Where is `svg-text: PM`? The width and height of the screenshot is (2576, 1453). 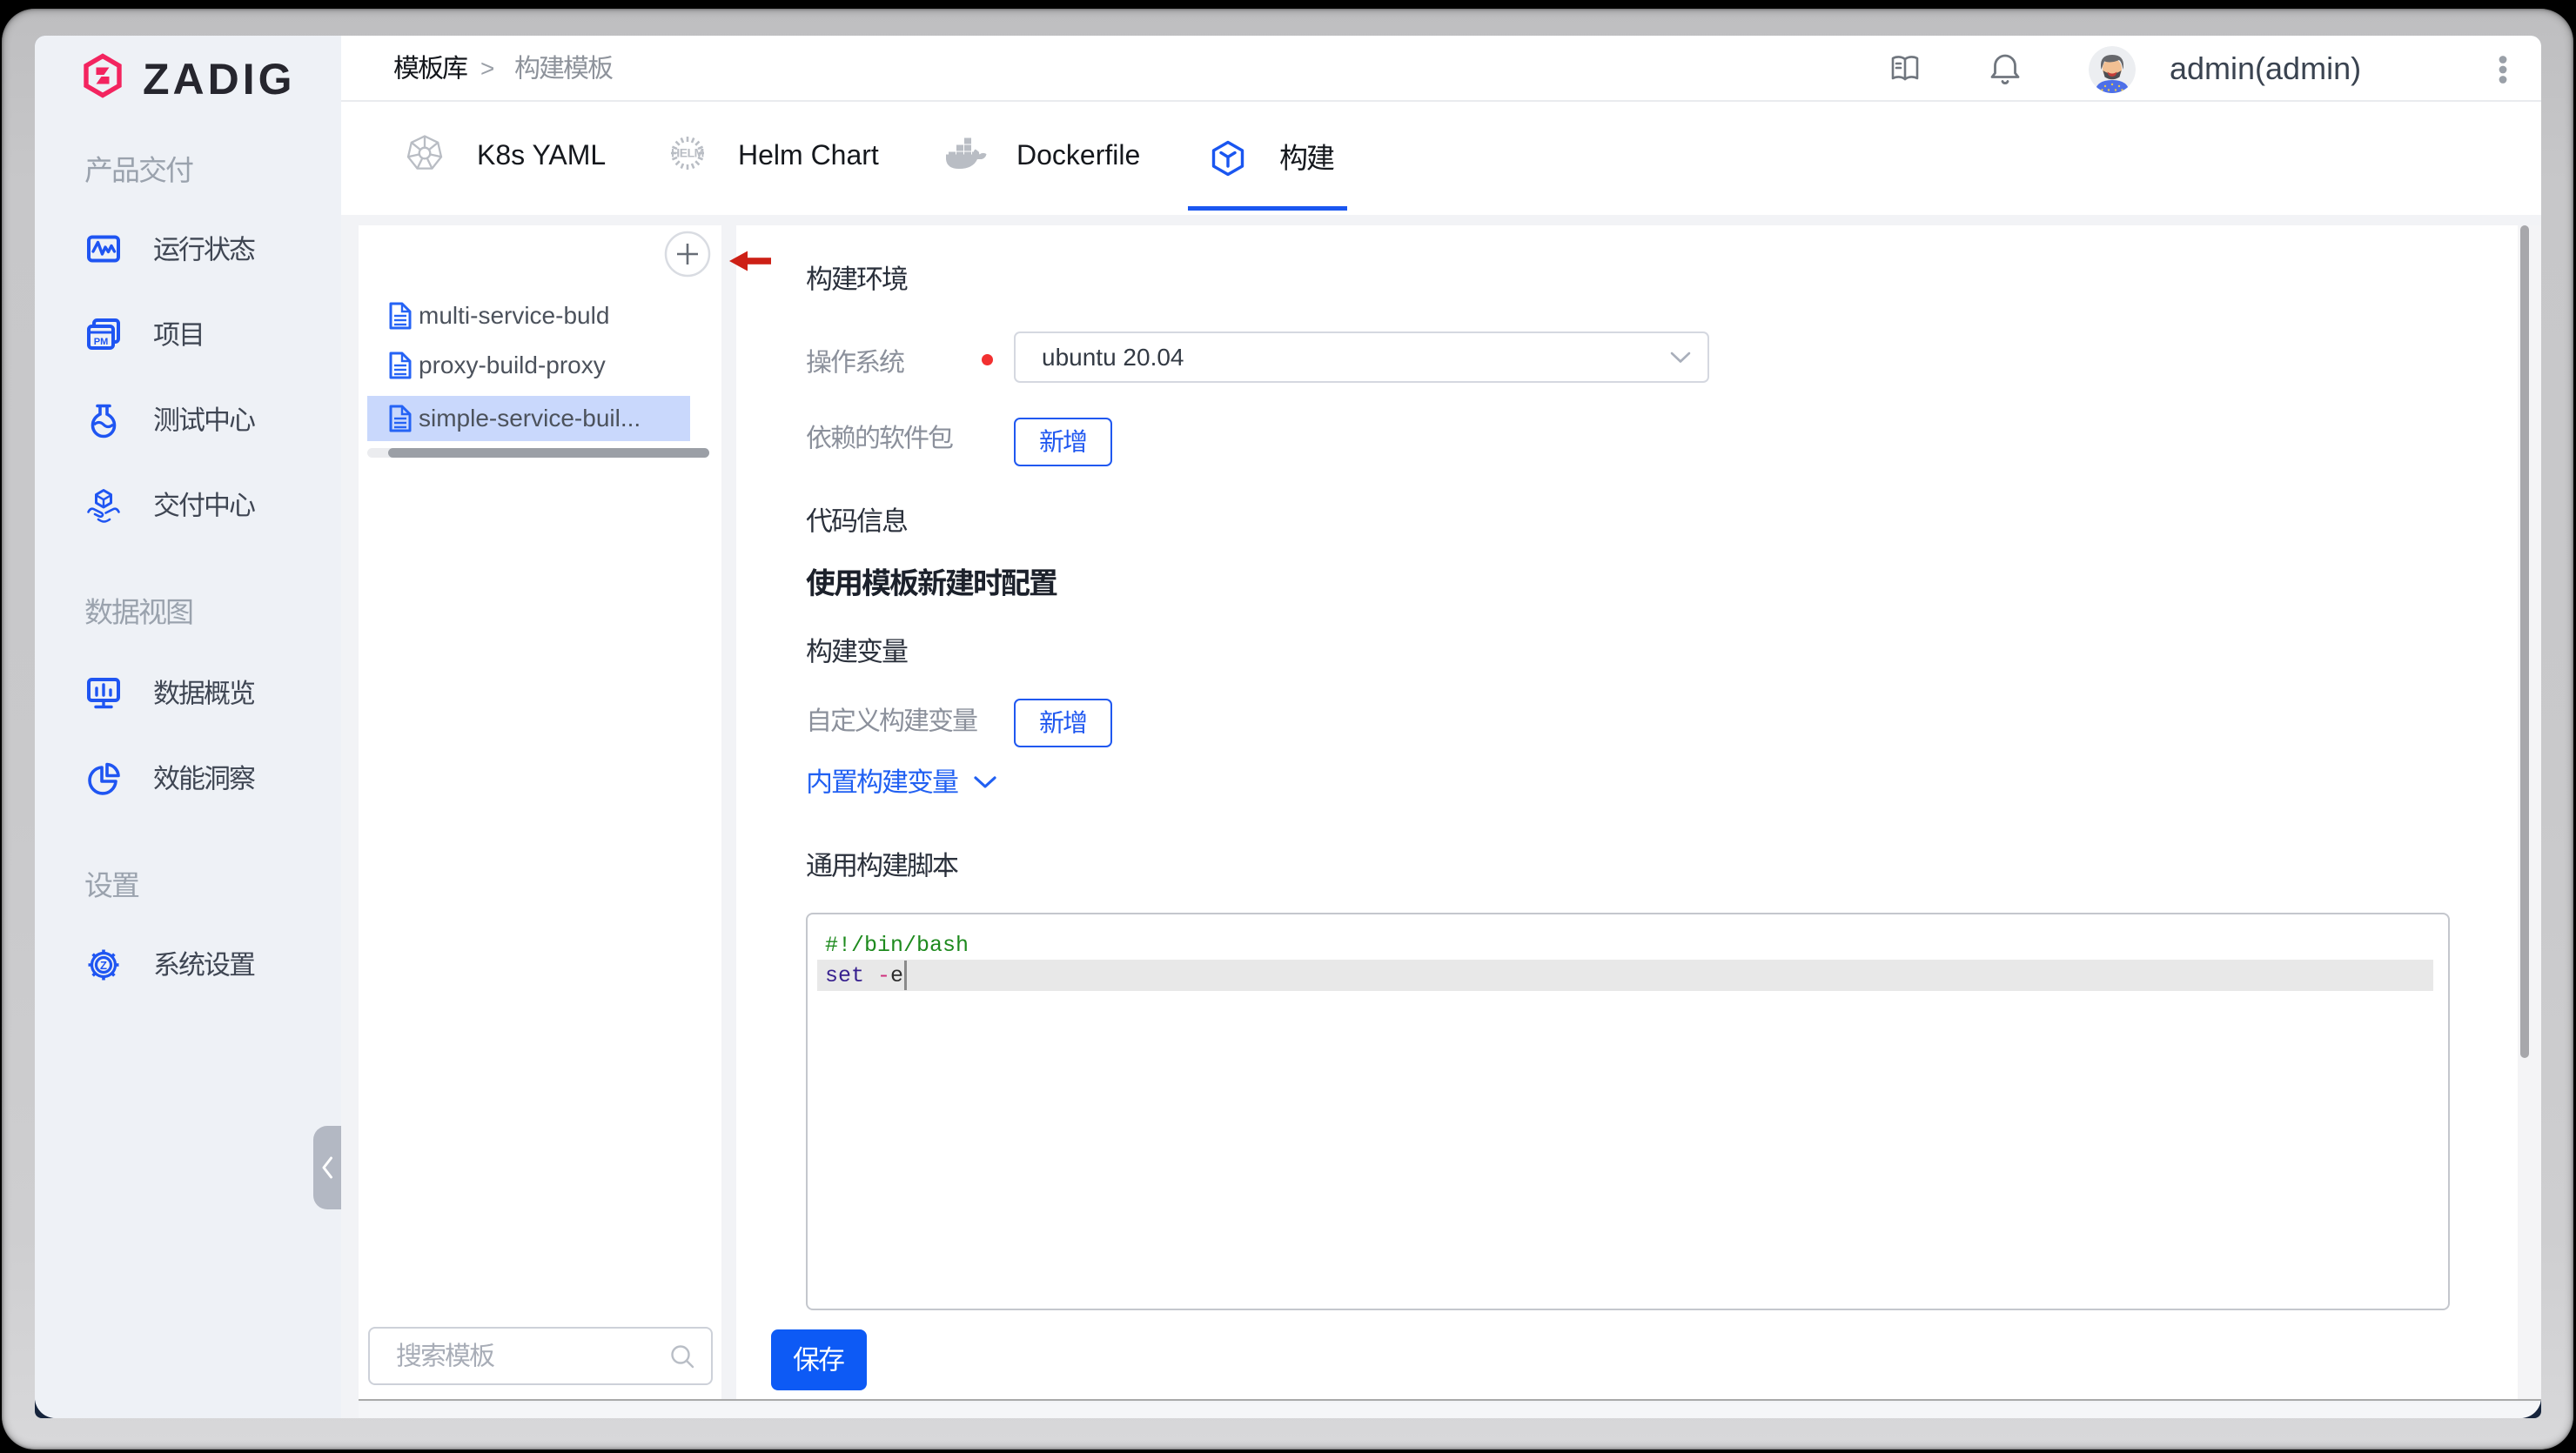 svg-text: PM is located at coordinates (101, 342).